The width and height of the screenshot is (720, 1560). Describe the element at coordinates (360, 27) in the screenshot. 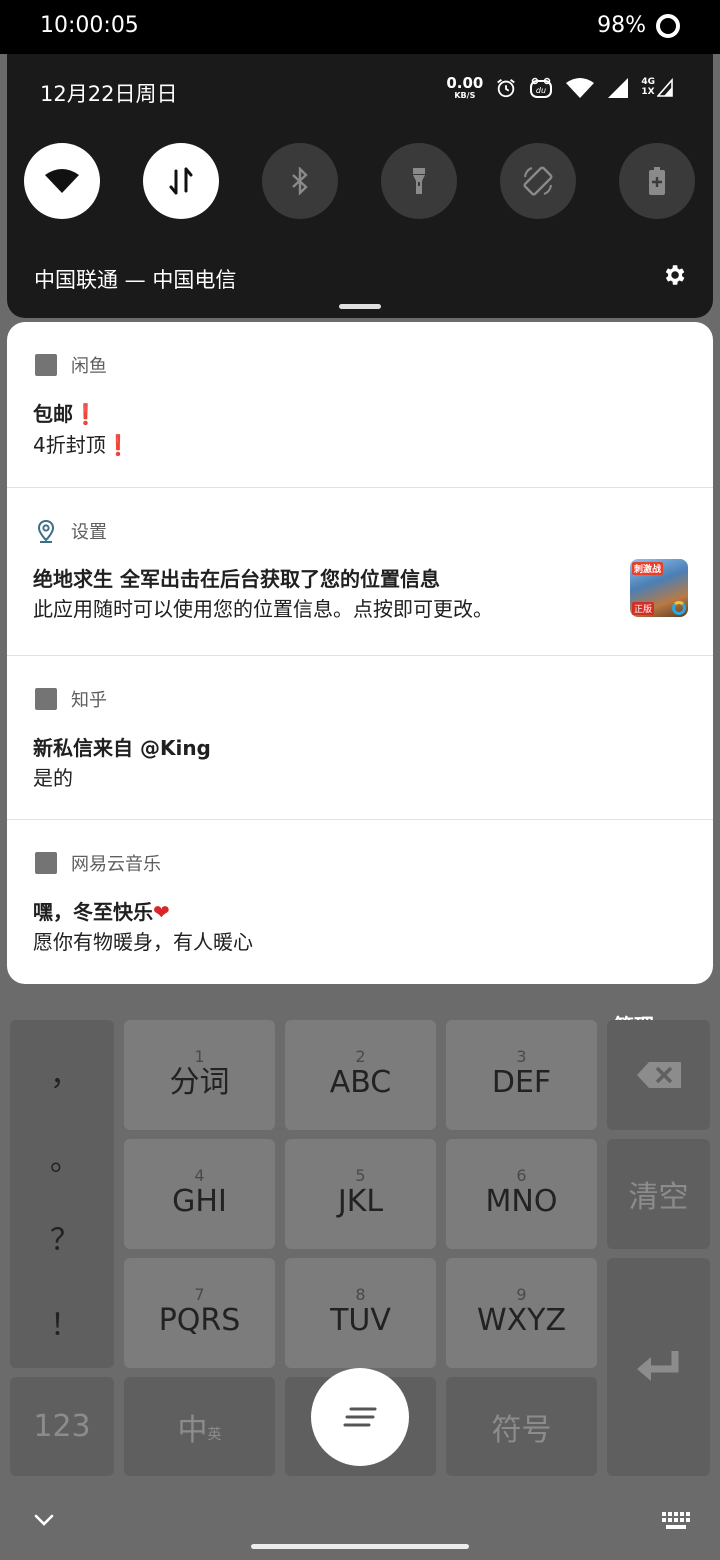

I see `status-bar: 10:00:05 98%` at that location.